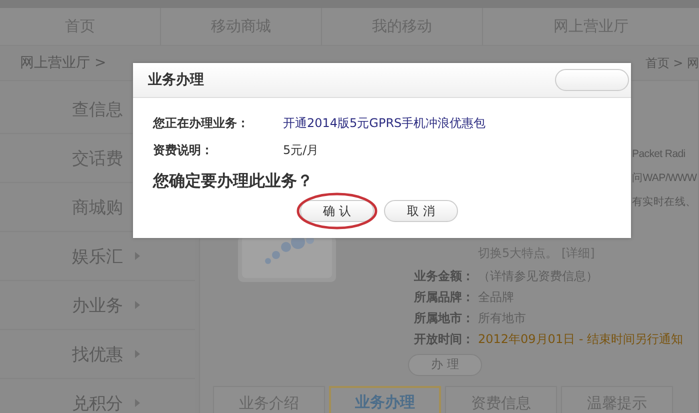  What do you see at coordinates (664, 178) in the screenshot?
I see `description-text: 问WAP/WWW` at bounding box center [664, 178].